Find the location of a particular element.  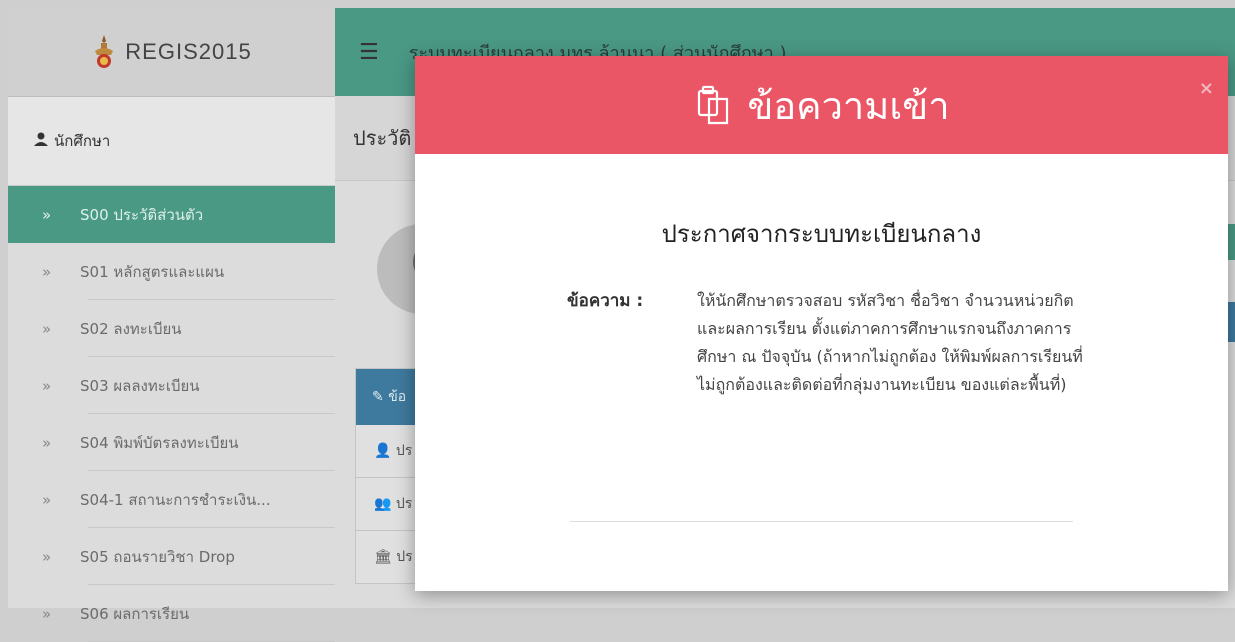

divider is located at coordinates (821, 521).